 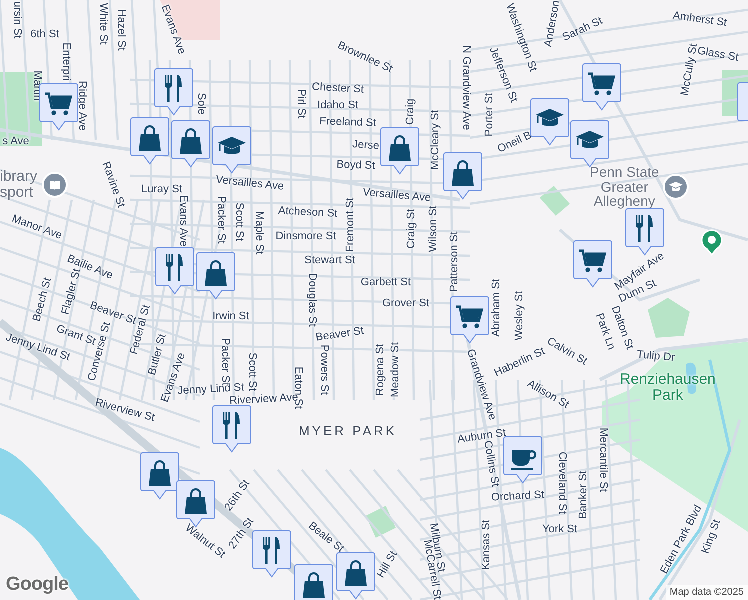 I want to click on street-label: Patterson St, so click(x=455, y=262).